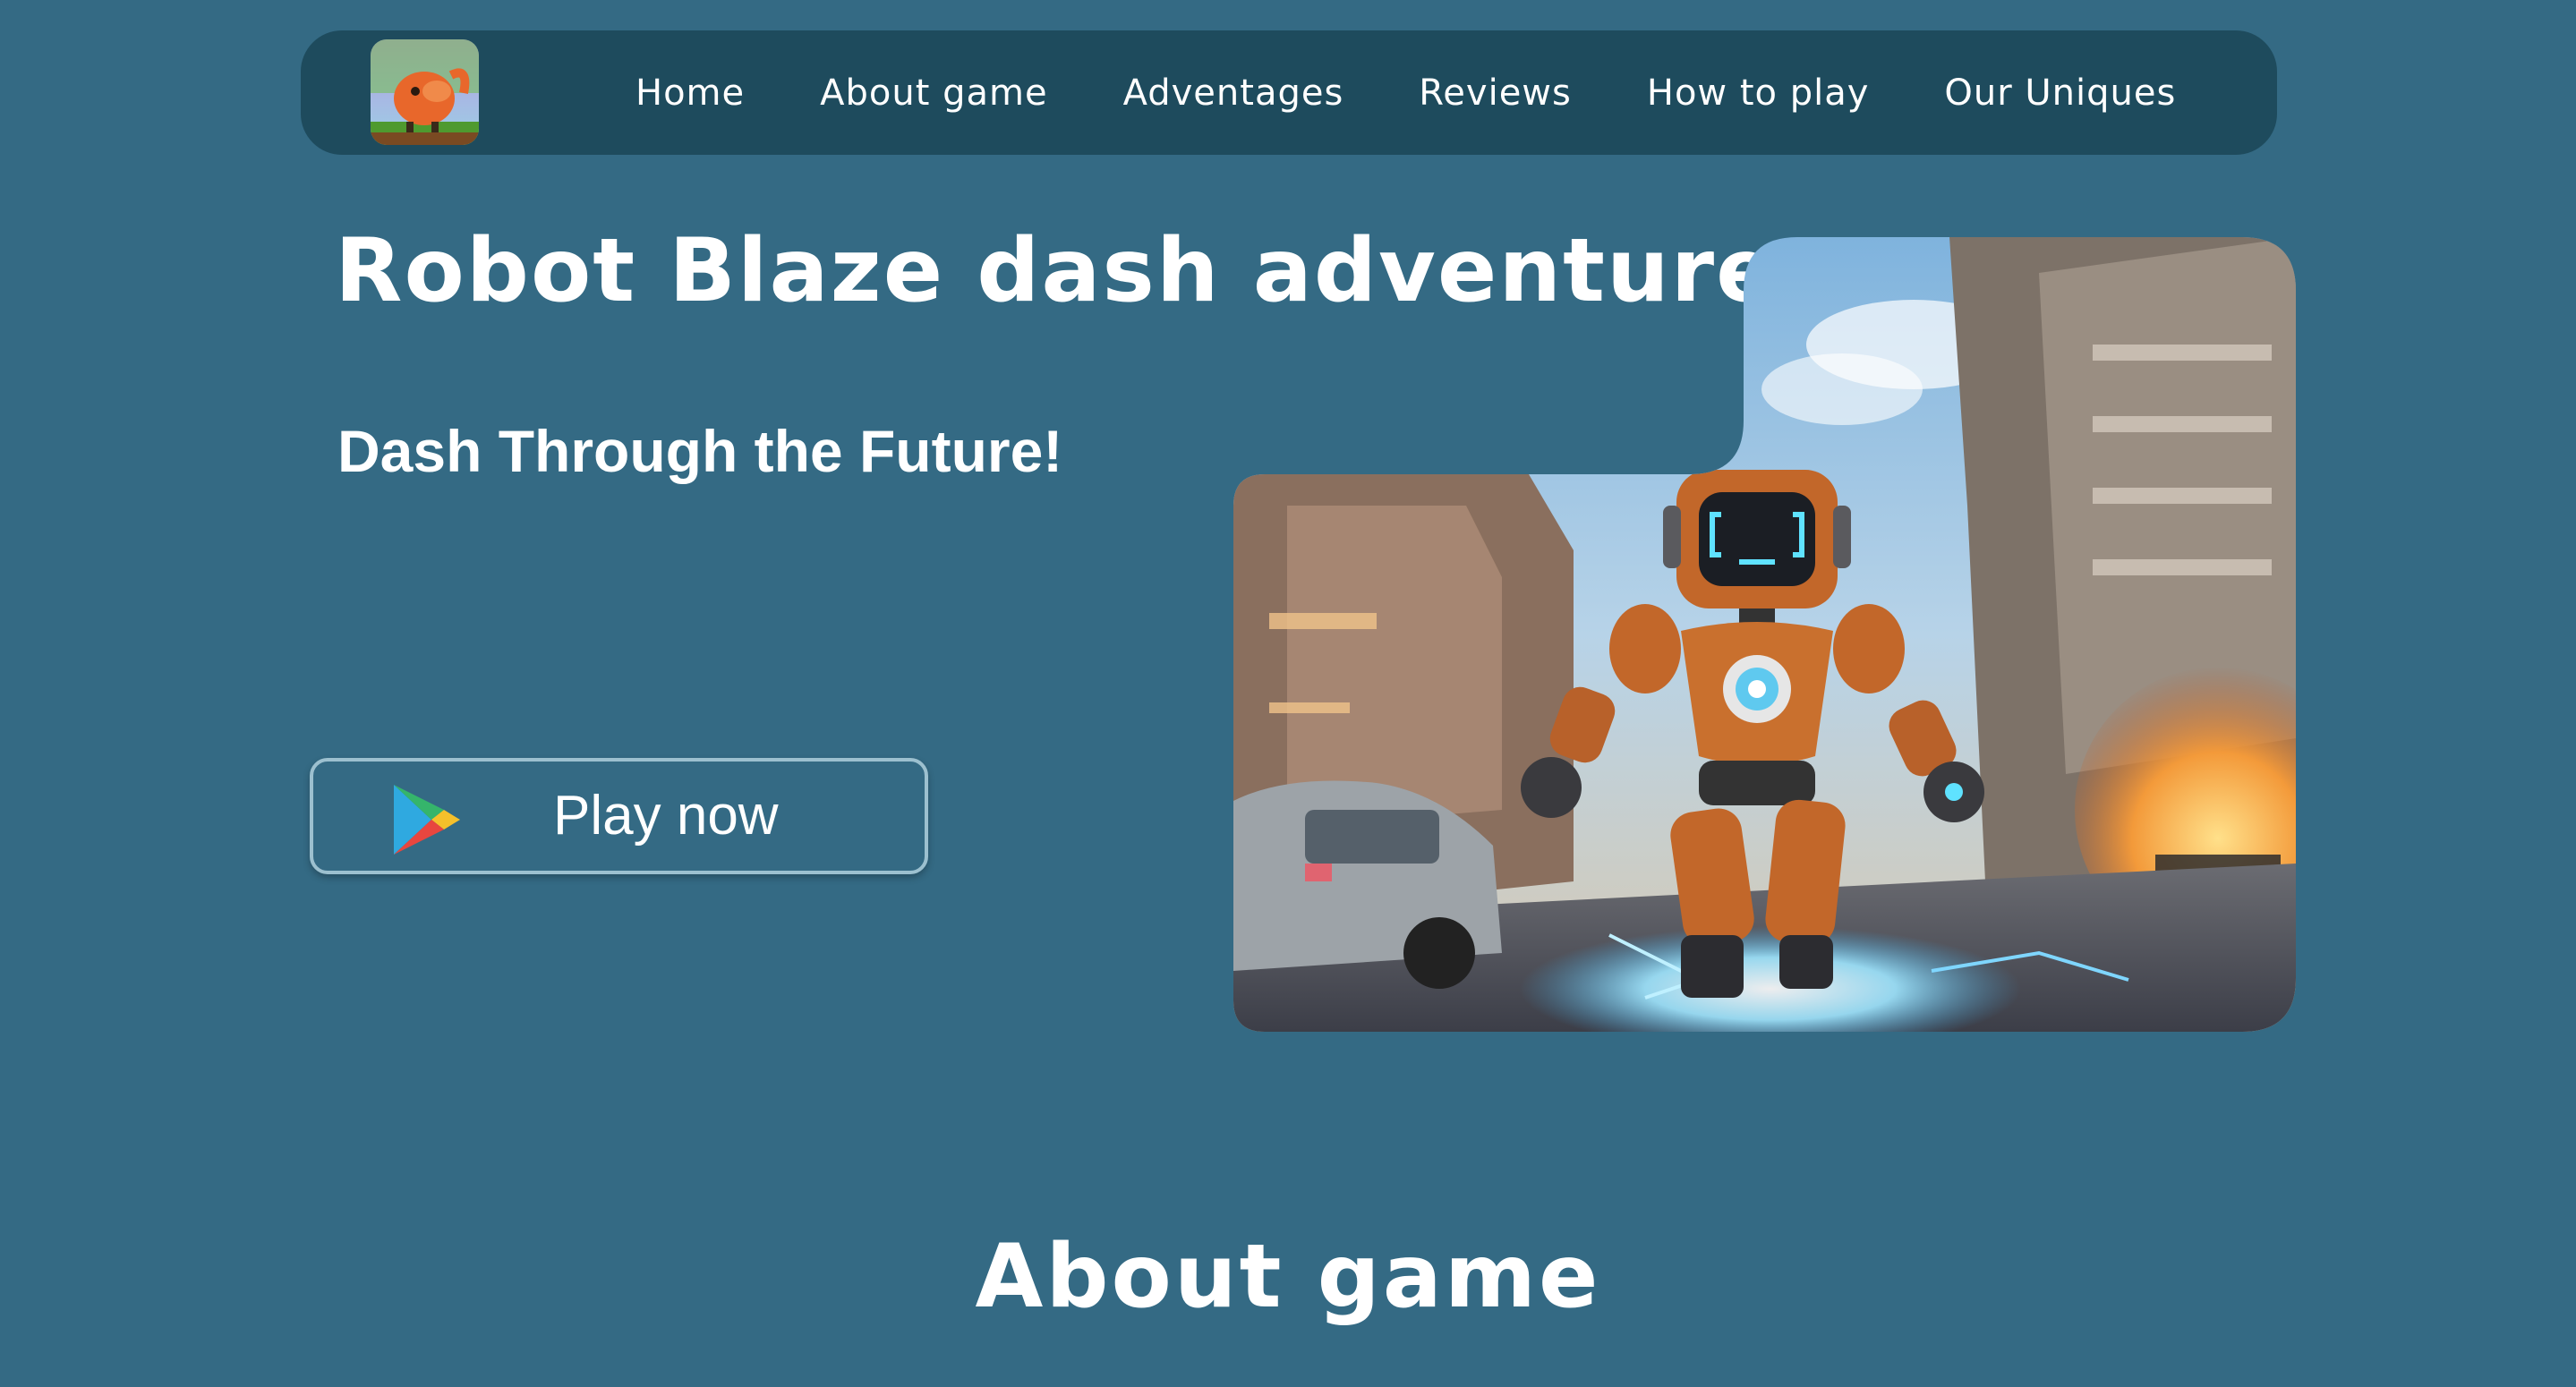 The height and width of the screenshot is (1387, 2576). I want to click on hero-subtitle: Dash Through the Future!, so click(700, 451).